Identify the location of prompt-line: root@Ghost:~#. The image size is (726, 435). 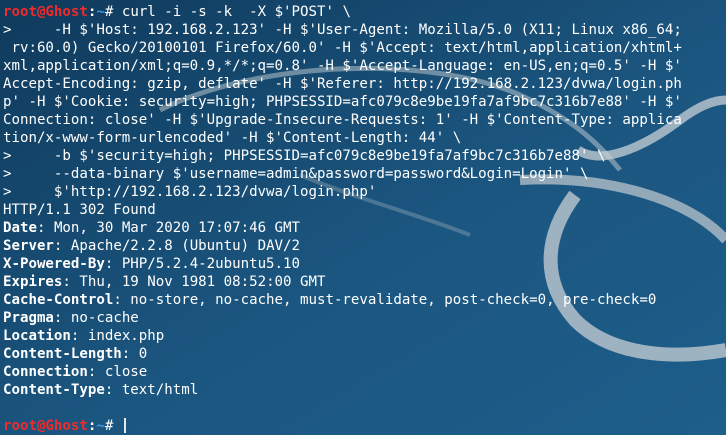
(364, 426).